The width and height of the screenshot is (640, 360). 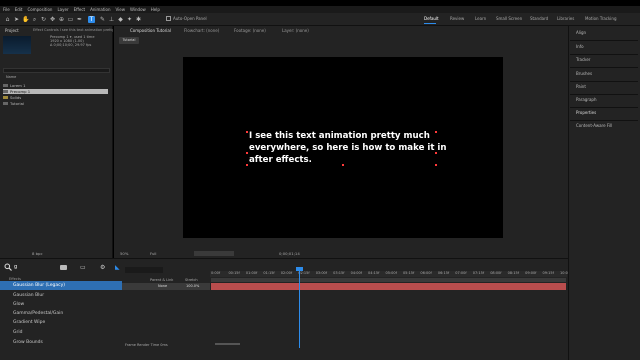 What do you see at coordinates (37, 253) in the screenshot?
I see `bpc-label: 8 bpc` at bounding box center [37, 253].